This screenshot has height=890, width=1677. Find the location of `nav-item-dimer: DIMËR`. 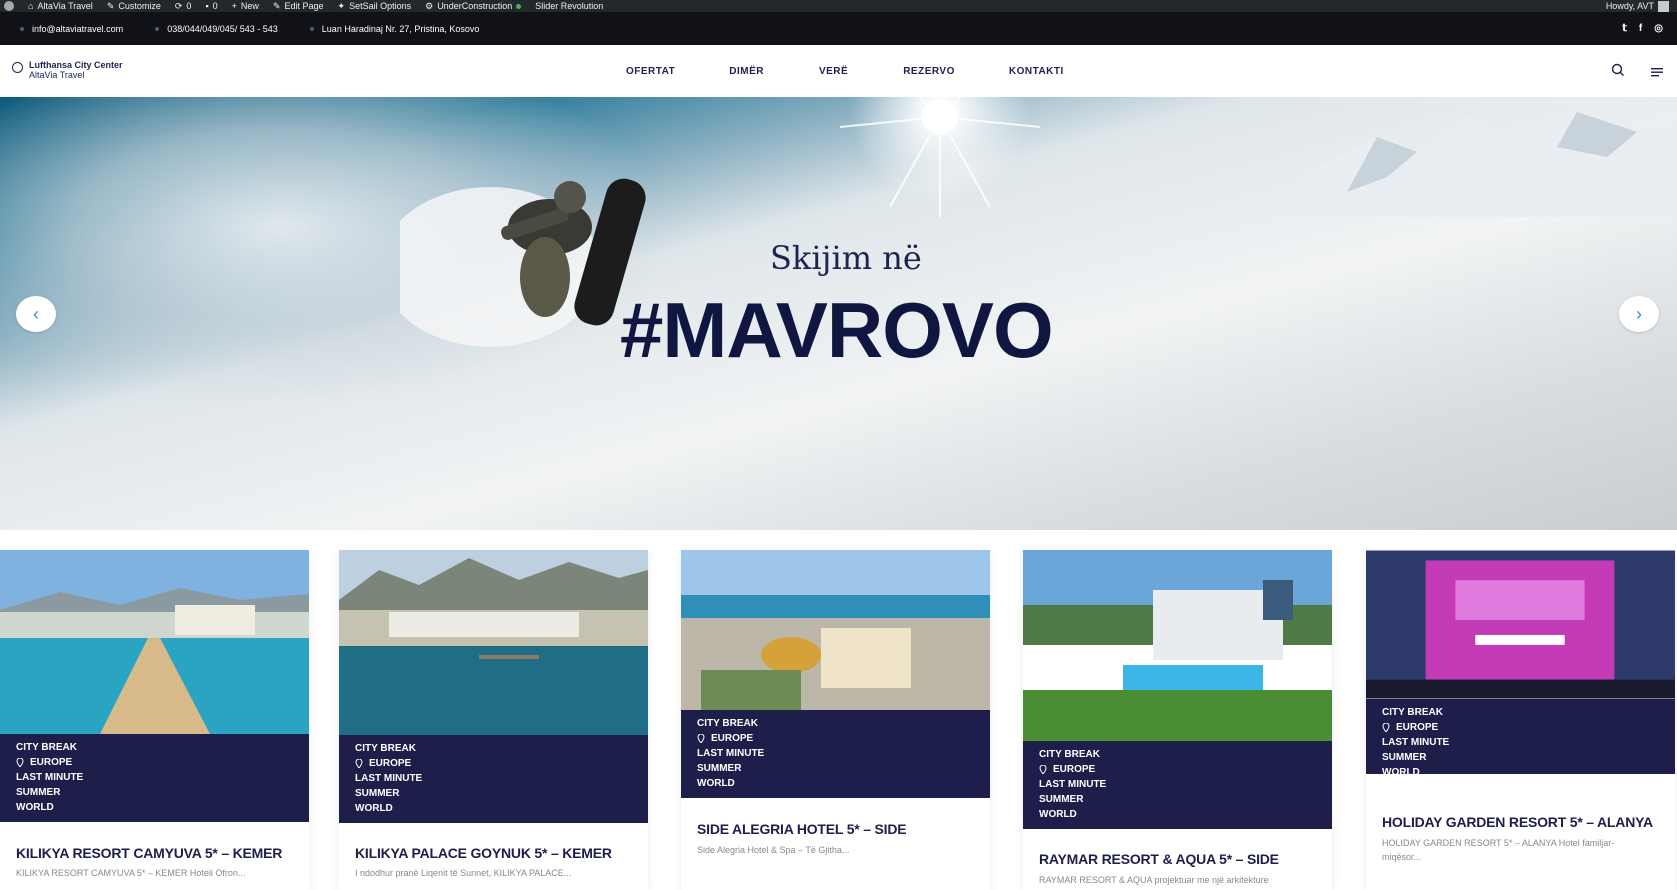

nav-item-dimer: DIMËR is located at coordinates (746, 71).